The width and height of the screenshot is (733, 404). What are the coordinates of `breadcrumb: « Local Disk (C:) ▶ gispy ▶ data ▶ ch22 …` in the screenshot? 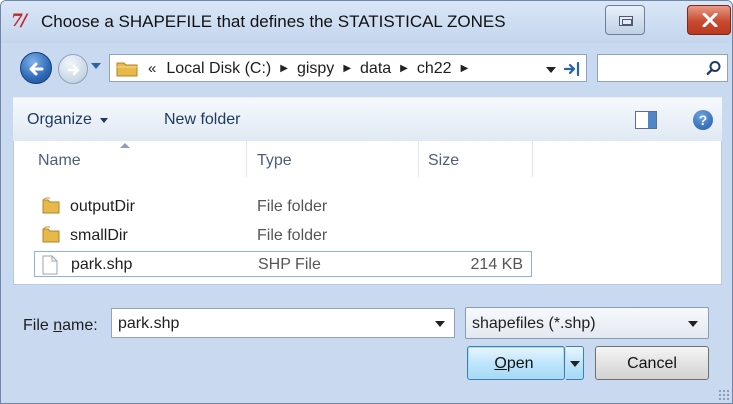 It's located at (312, 69).